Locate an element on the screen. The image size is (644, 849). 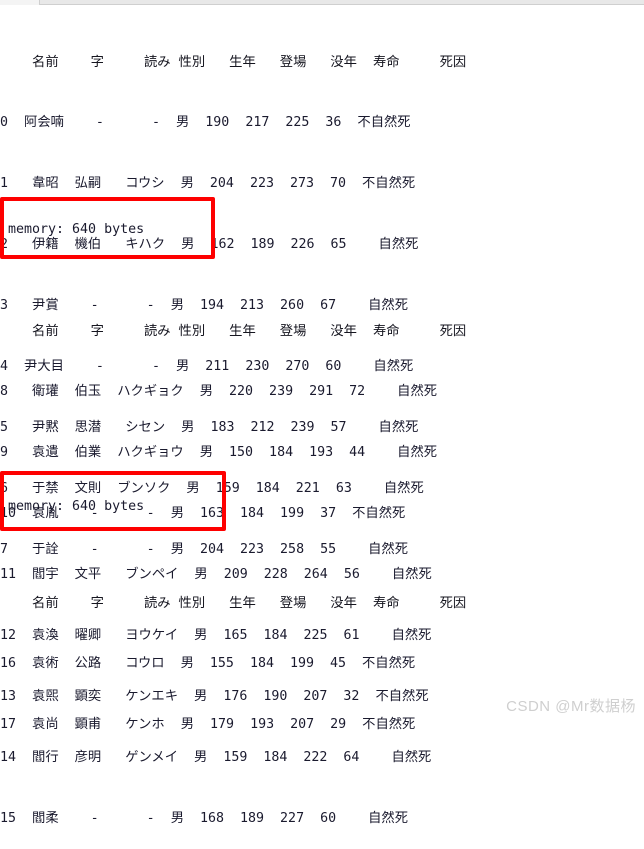
window-top-strip-segment is located at coordinates (20, 2).